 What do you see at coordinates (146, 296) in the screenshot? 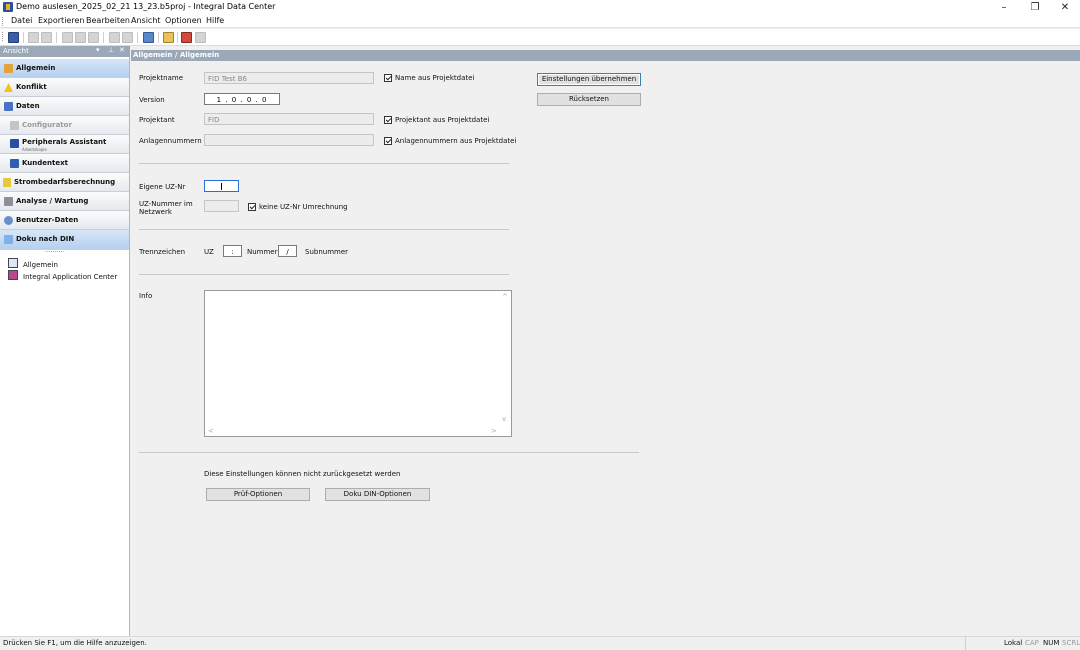
I see `info-label: Info` at bounding box center [146, 296].